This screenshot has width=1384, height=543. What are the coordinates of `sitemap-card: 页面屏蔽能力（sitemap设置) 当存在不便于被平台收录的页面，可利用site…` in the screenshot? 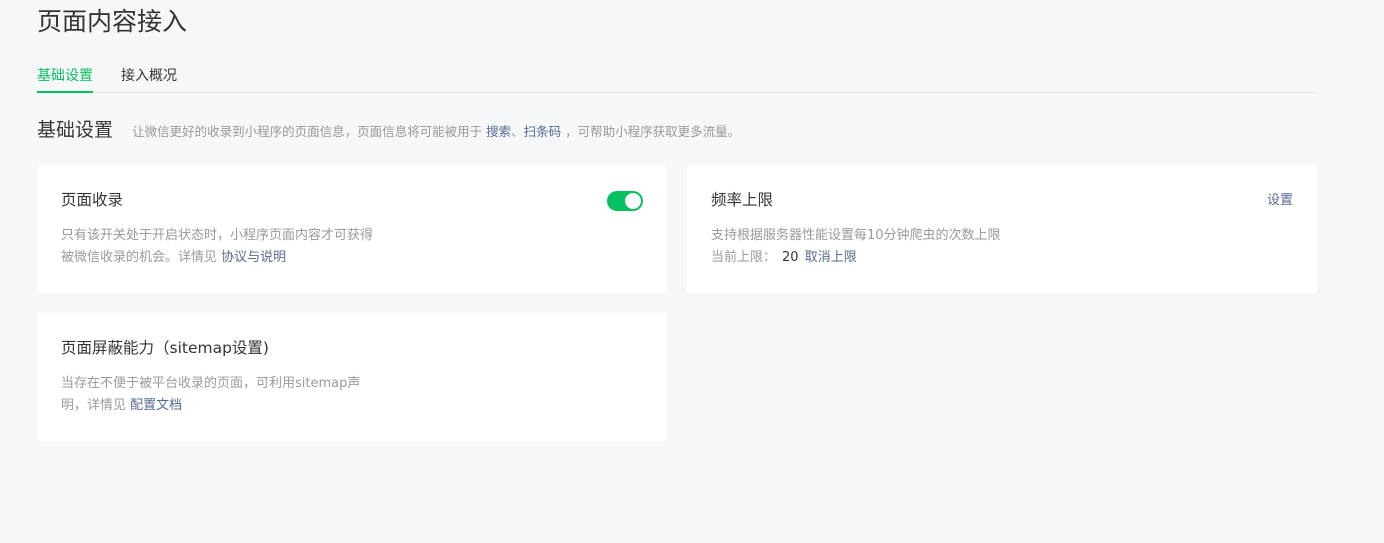 It's located at (352, 377).